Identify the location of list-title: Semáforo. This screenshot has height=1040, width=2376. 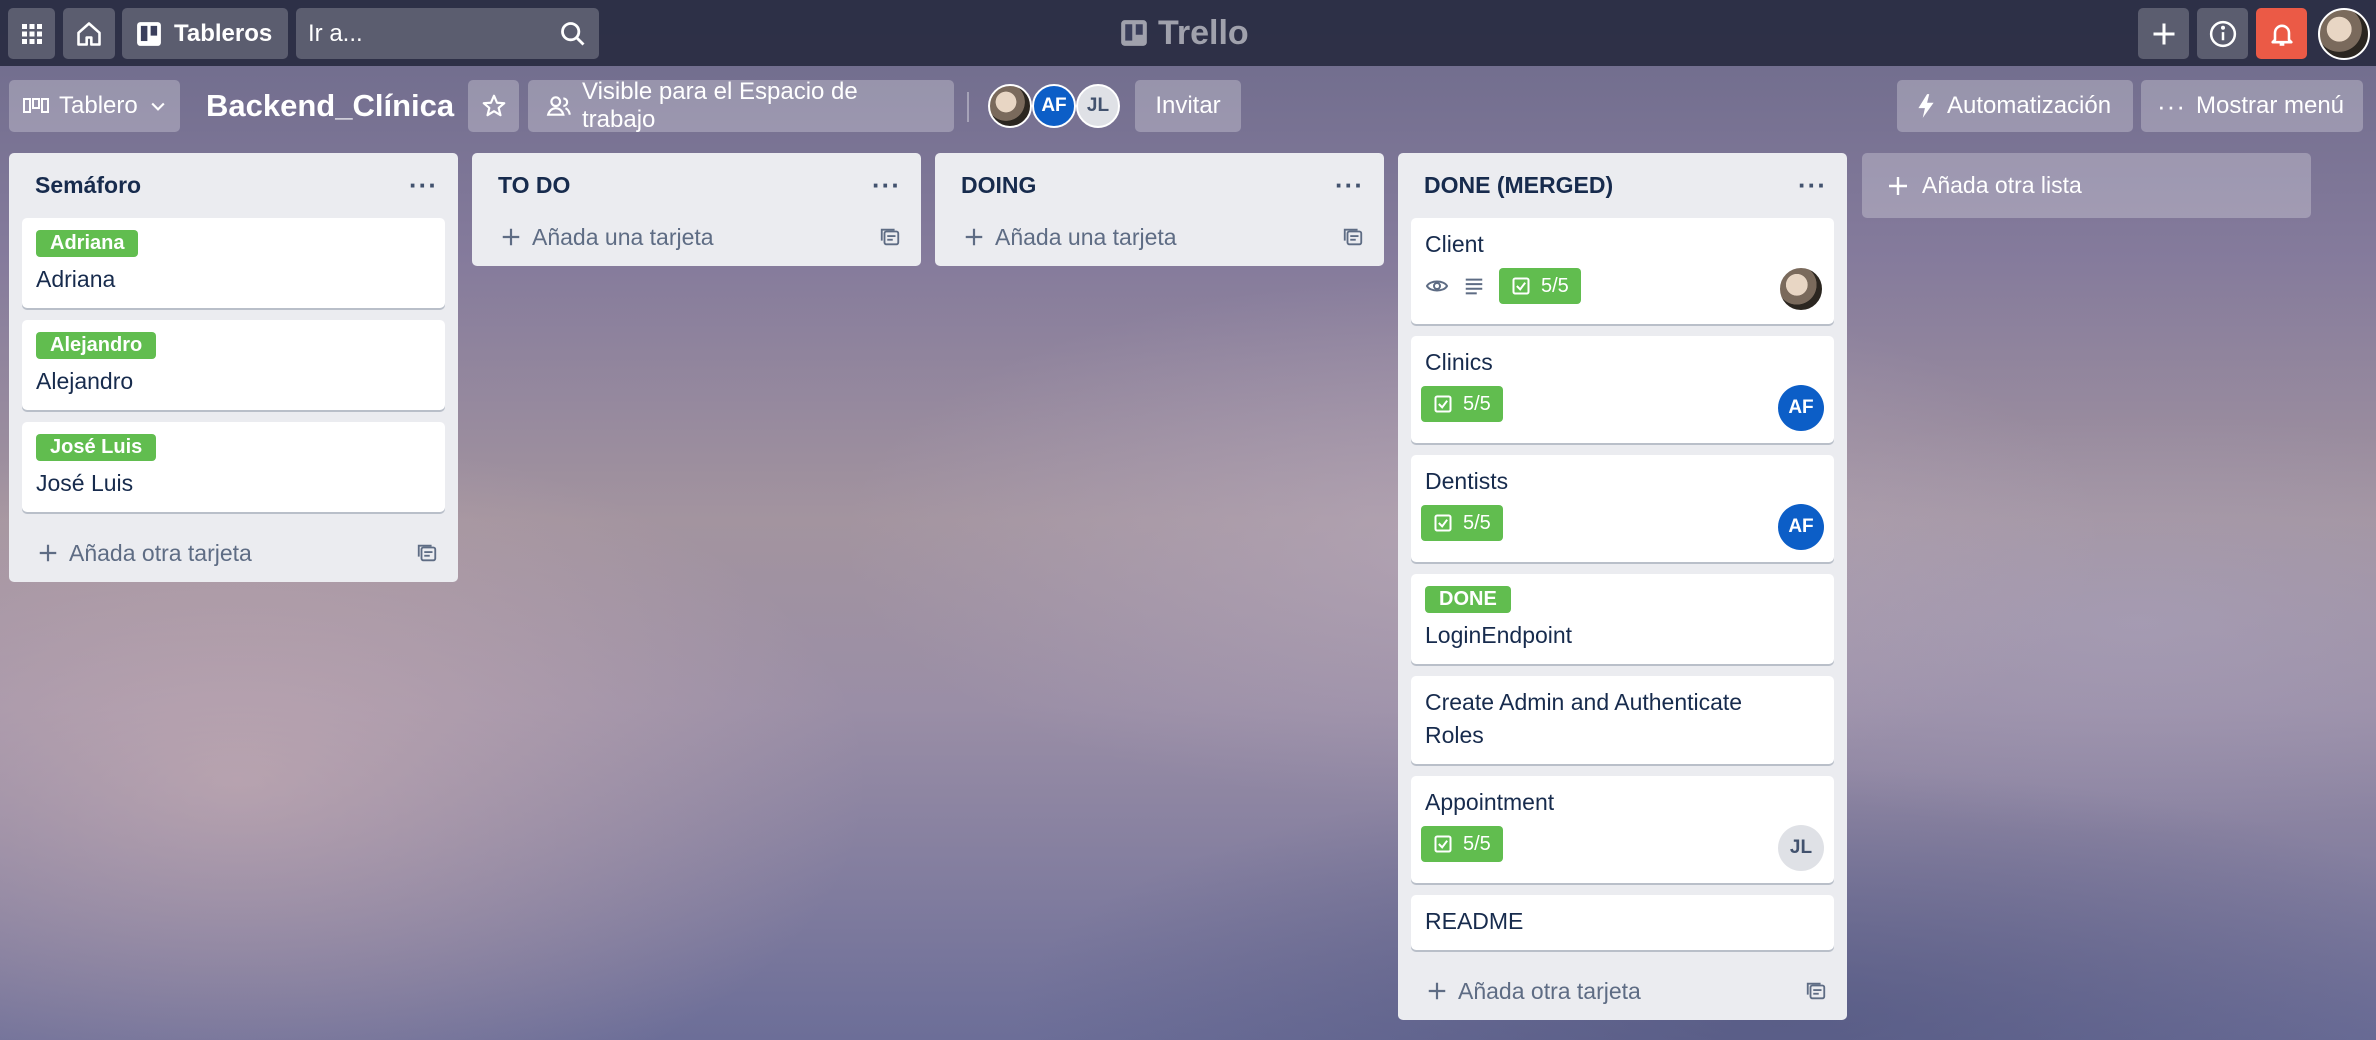
(88, 185).